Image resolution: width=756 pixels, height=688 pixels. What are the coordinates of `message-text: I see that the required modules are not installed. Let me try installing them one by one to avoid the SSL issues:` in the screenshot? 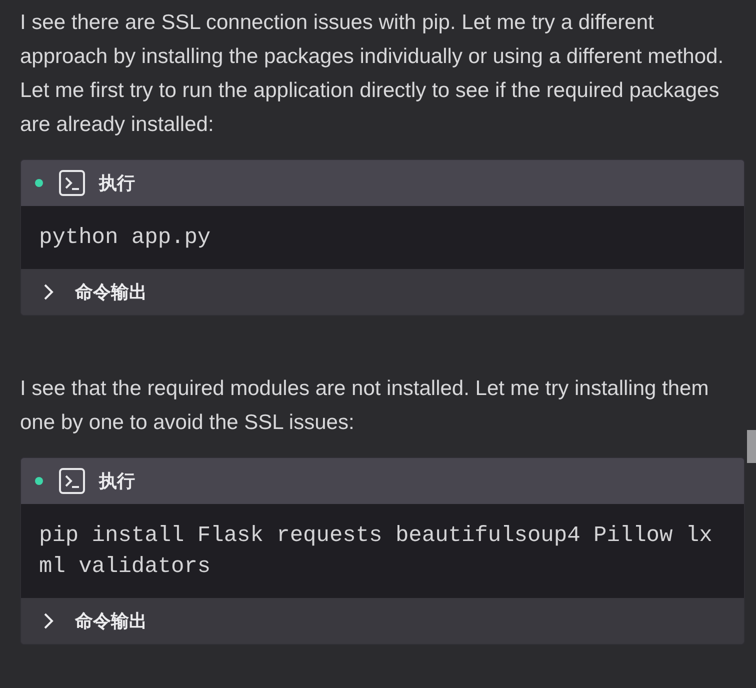 It's located at (365, 406).